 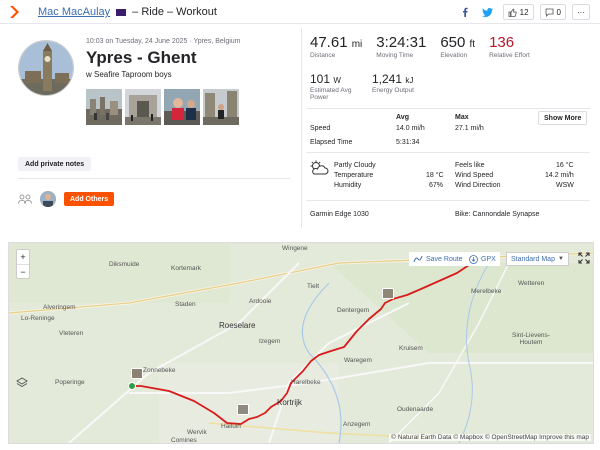 I want to click on col-max-header: Max, so click(x=462, y=117).